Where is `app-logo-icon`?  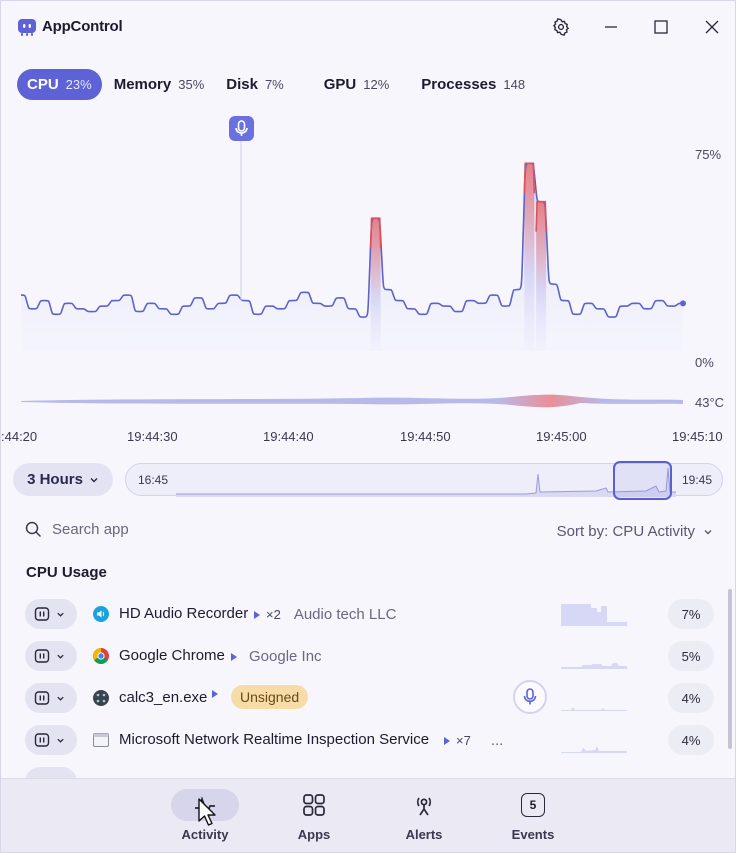
app-logo-icon is located at coordinates (27, 27).